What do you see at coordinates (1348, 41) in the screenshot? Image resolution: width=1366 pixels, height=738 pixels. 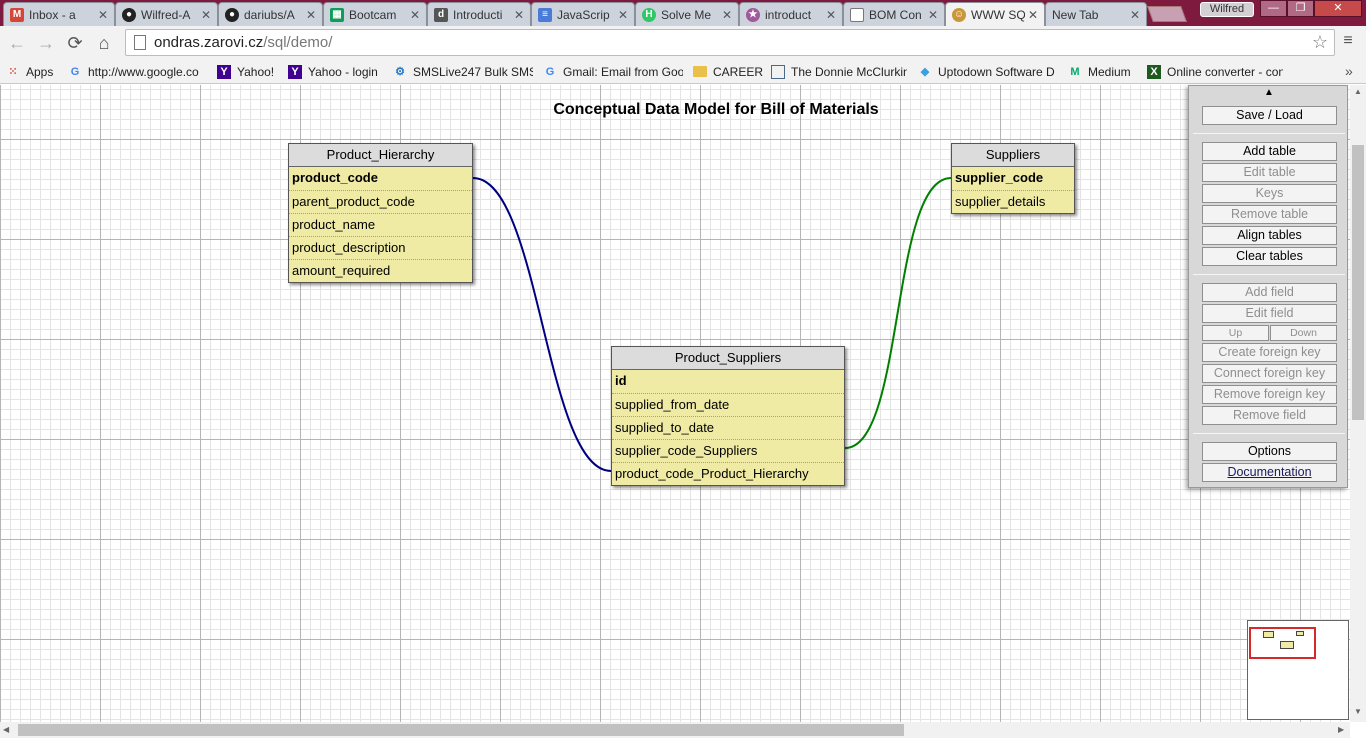 I see `menu-icon: ≡` at bounding box center [1348, 41].